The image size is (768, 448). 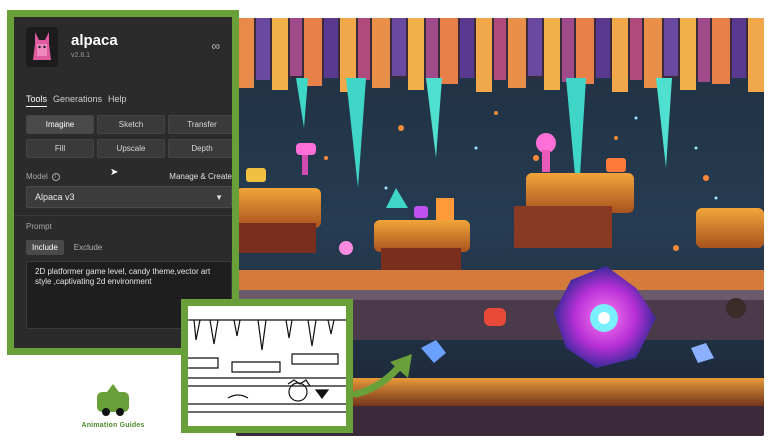 What do you see at coordinates (129, 176) in the screenshot?
I see `model-row: Model i Manage & Create` at bounding box center [129, 176].